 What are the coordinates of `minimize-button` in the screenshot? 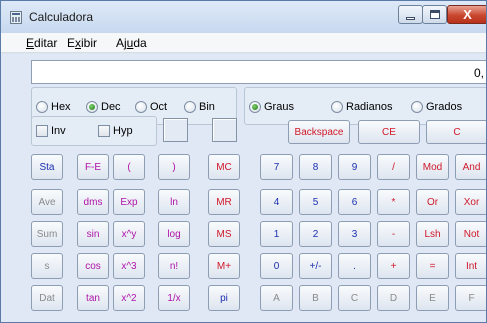 It's located at (410, 14).